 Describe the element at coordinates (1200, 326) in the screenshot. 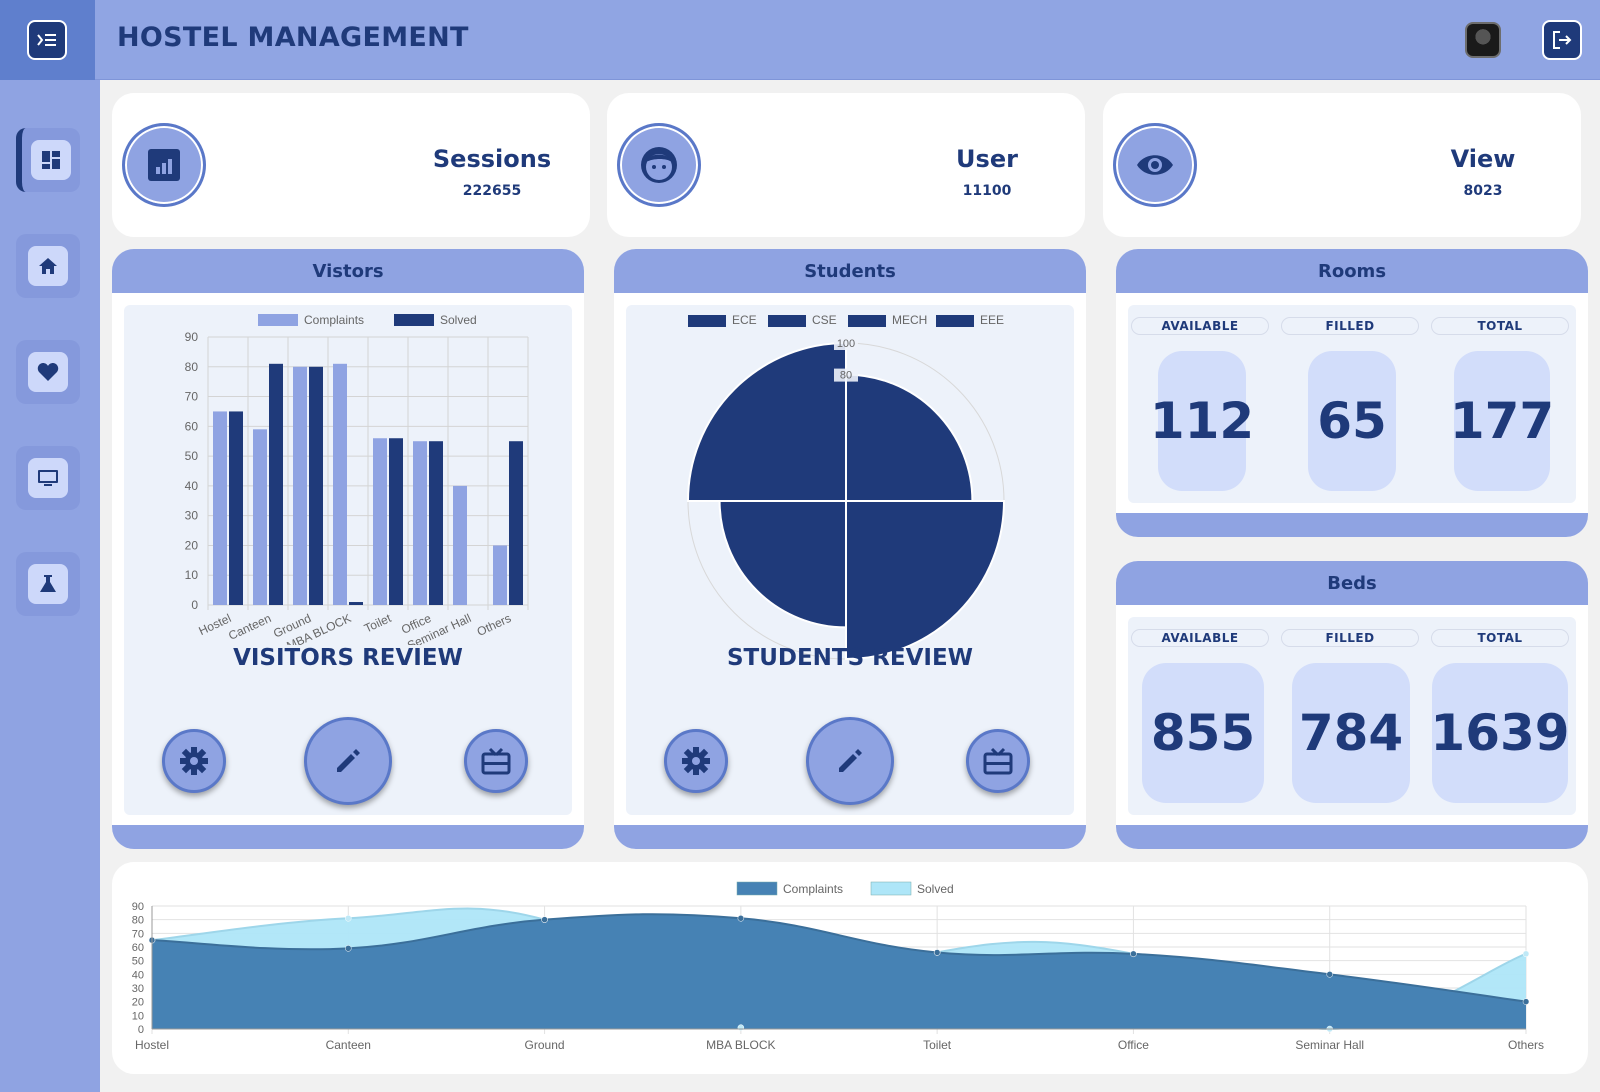

I see `rooms-available-label: AVAILABLE` at that location.